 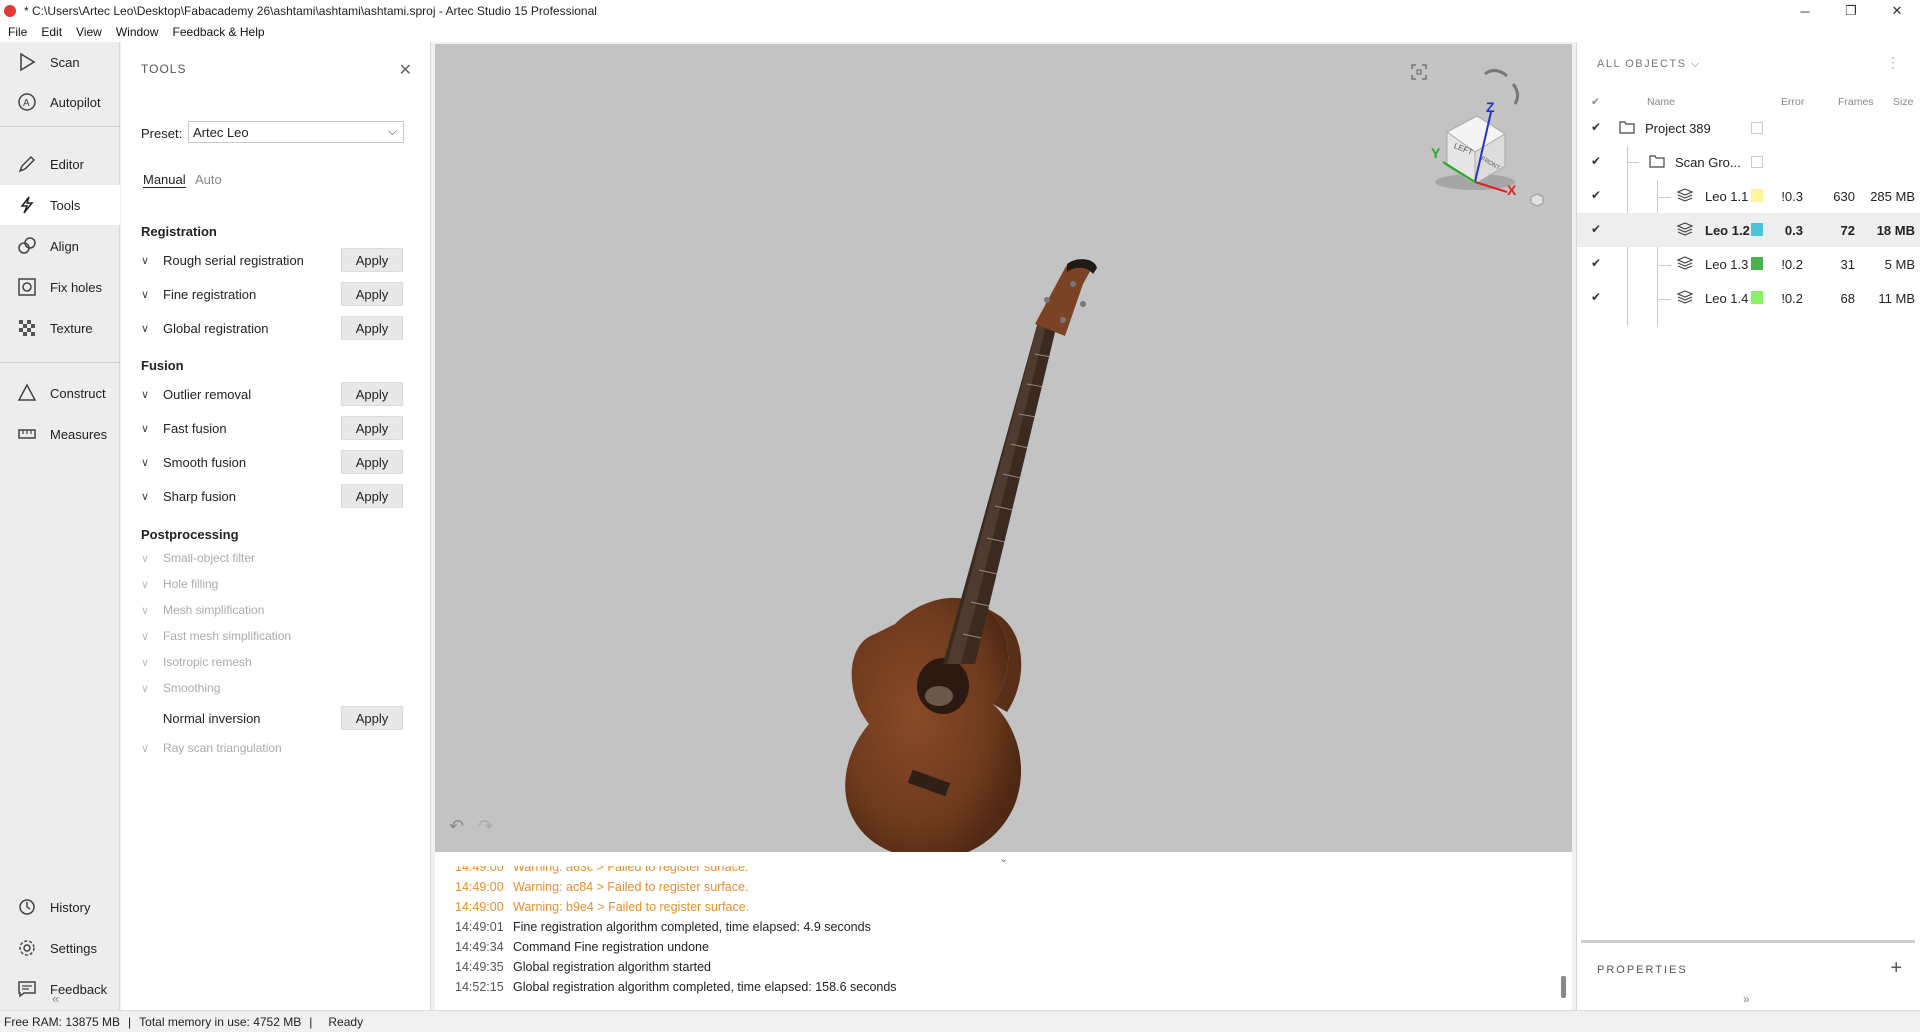 I want to click on nav-fix-holes: Fix holes, so click(x=60, y=287).